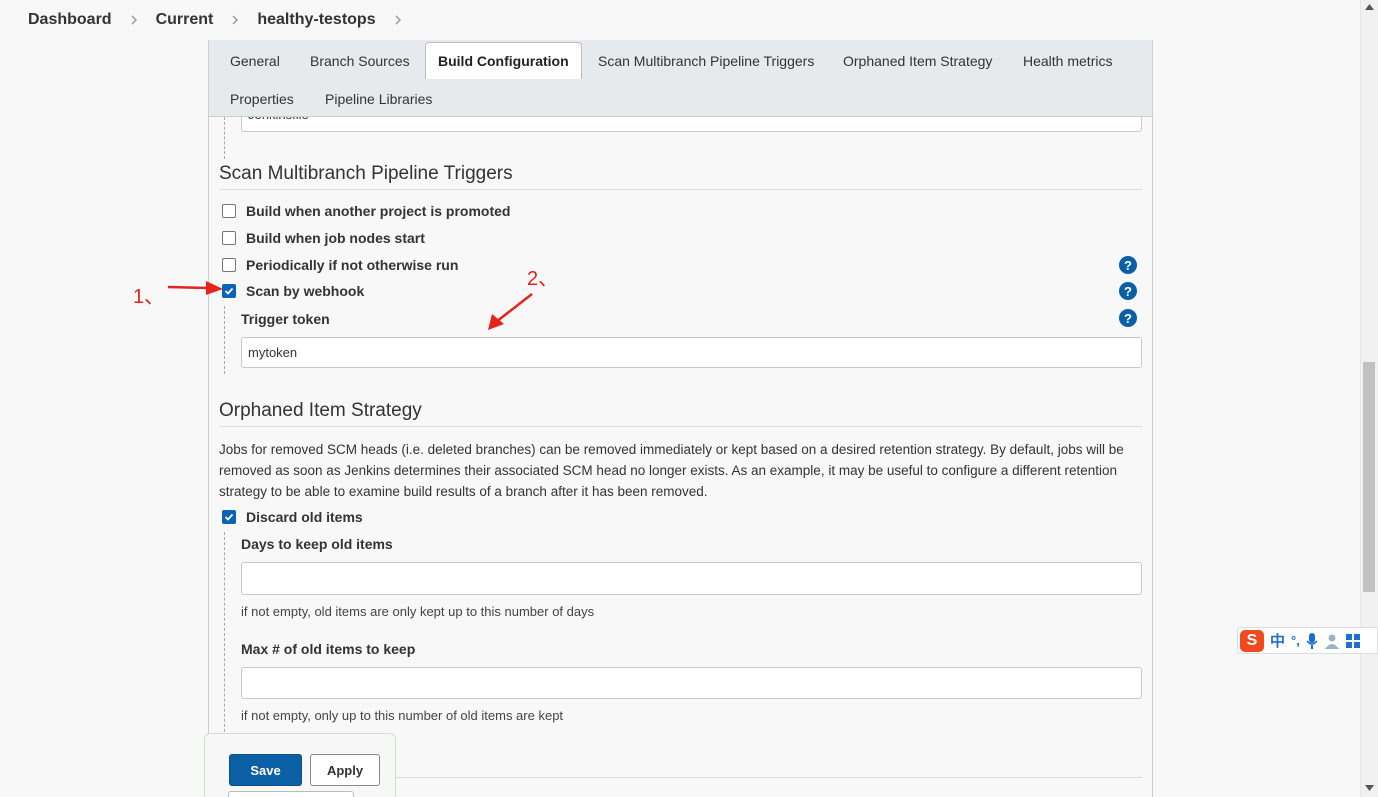 The height and width of the screenshot is (797, 1378). What do you see at coordinates (680, 176) in the screenshot?
I see `triggers-section-title: Scan Multibranch Pipeline Triggers` at bounding box center [680, 176].